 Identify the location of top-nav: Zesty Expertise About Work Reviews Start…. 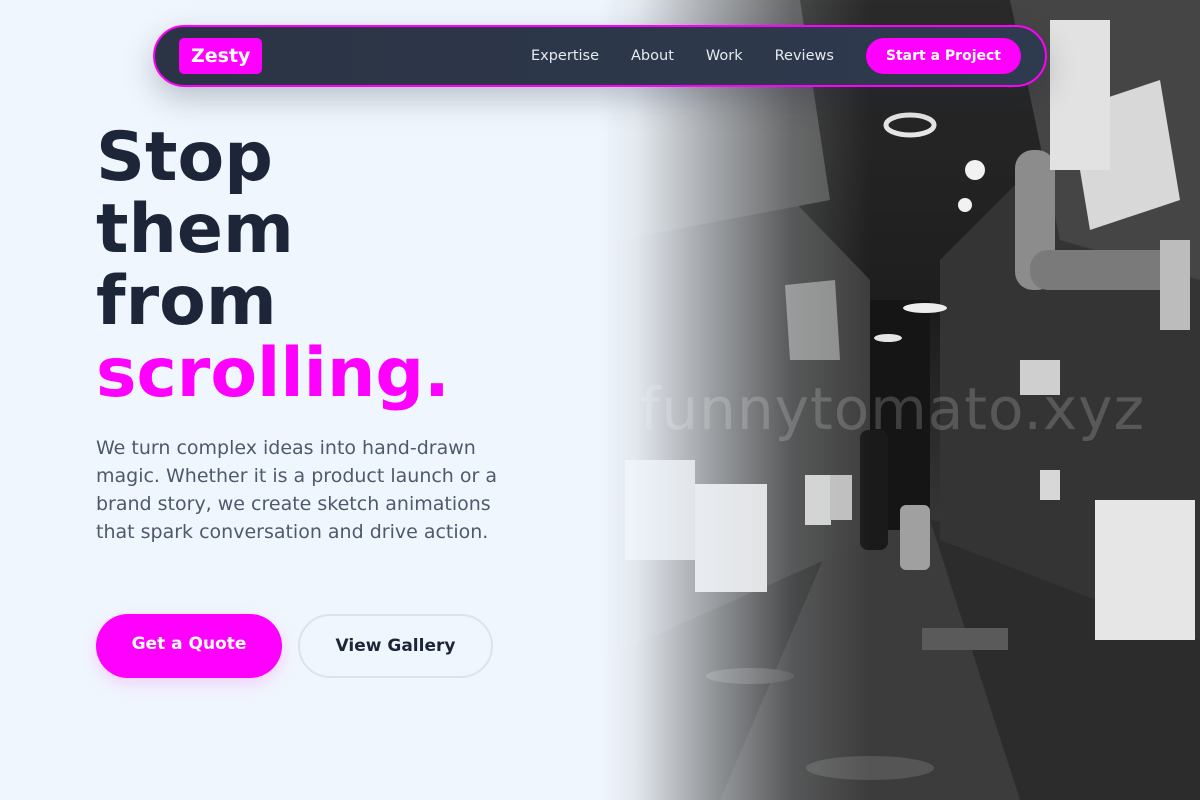
(600, 56).